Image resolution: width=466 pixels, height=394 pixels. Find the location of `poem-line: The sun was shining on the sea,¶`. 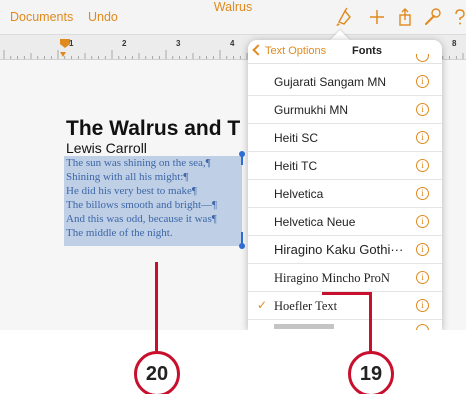

poem-line: The sun was shining on the sea,¶ is located at coordinates (138, 163).